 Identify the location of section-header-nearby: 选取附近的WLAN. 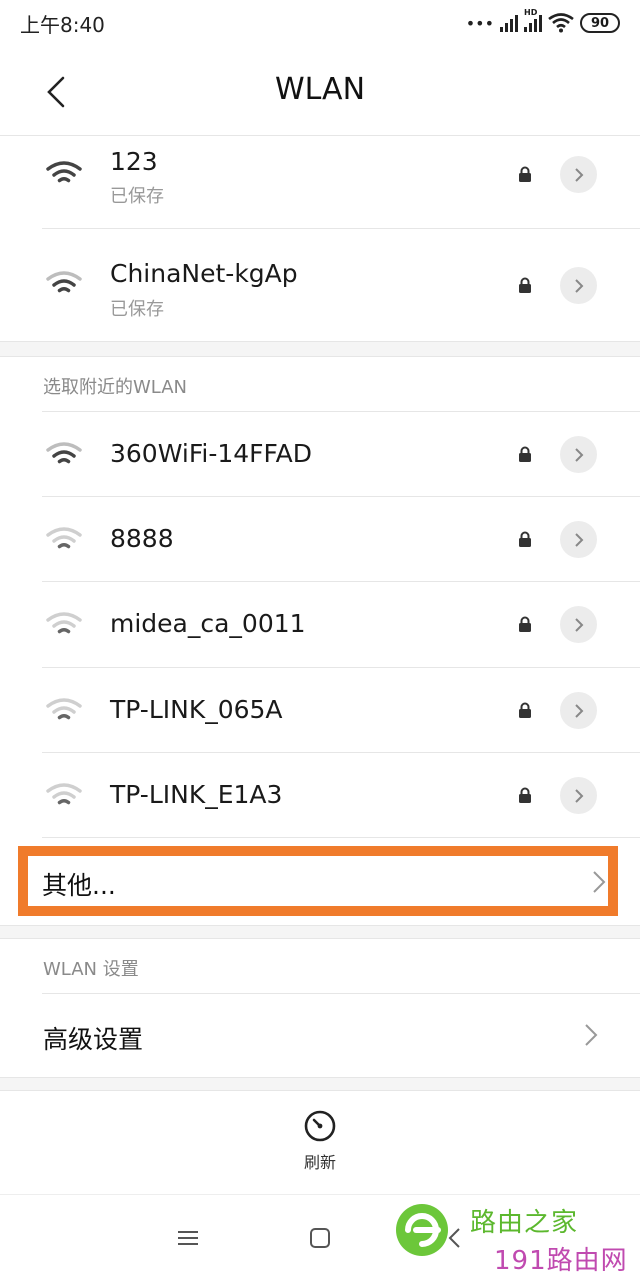
(115, 387).